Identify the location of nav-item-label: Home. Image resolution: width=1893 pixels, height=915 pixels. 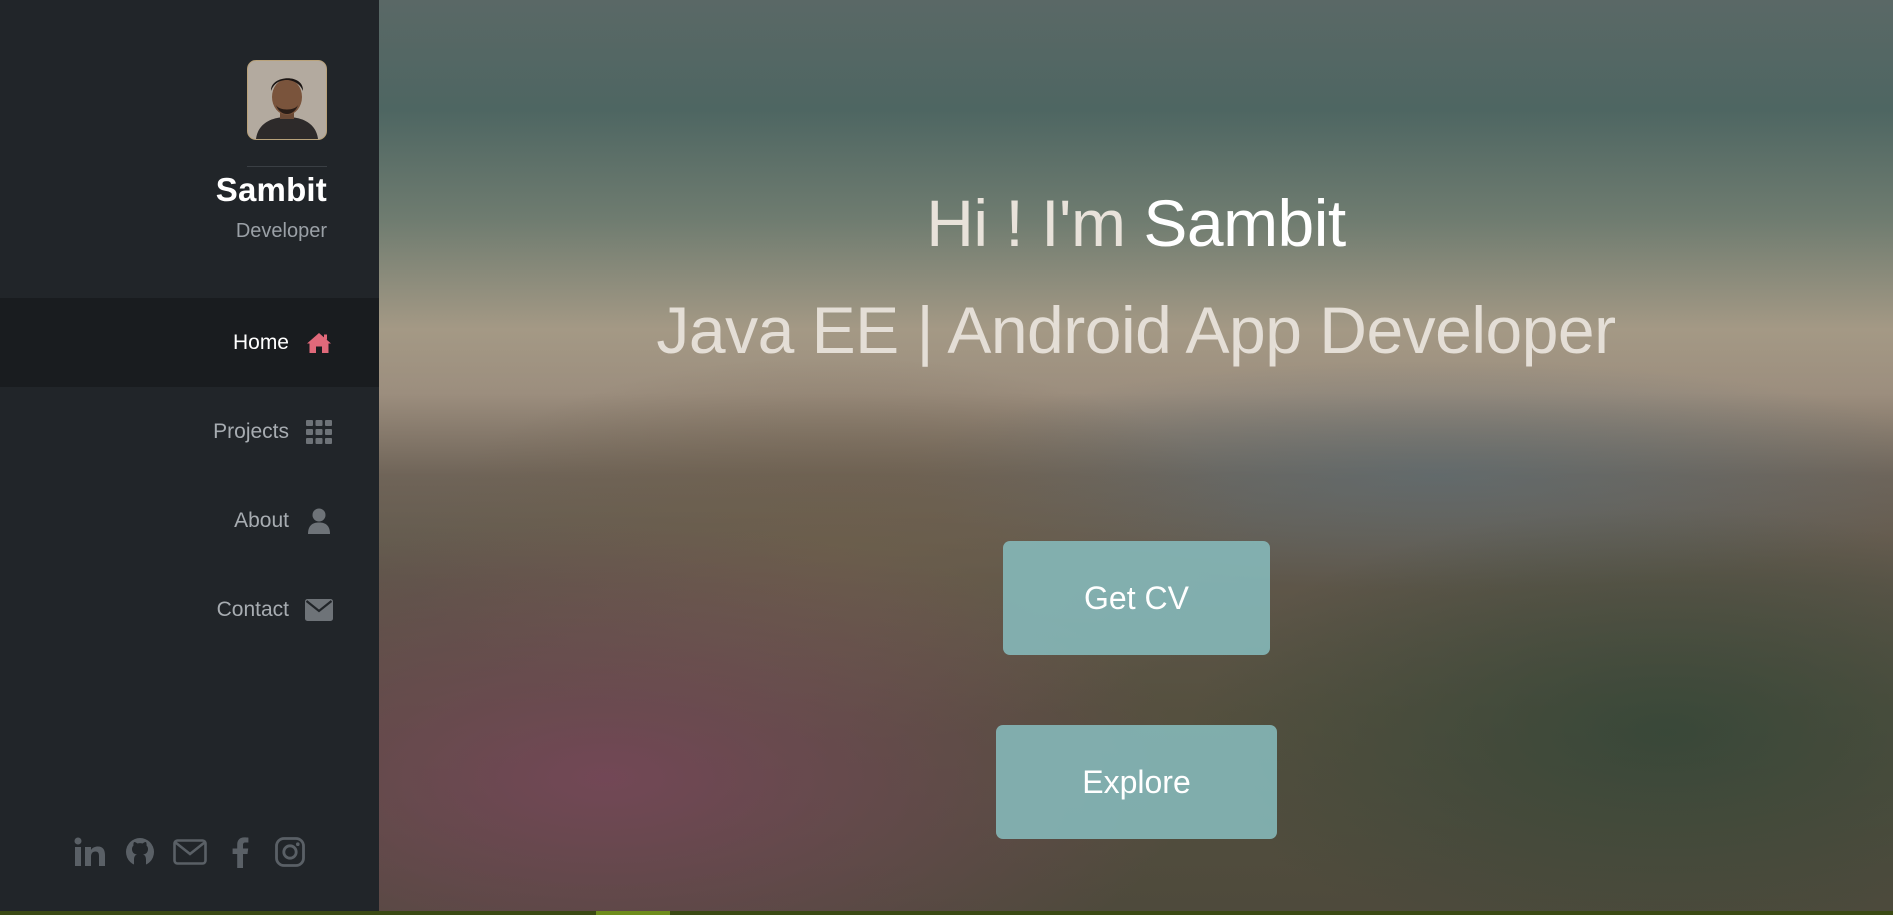
(260, 342).